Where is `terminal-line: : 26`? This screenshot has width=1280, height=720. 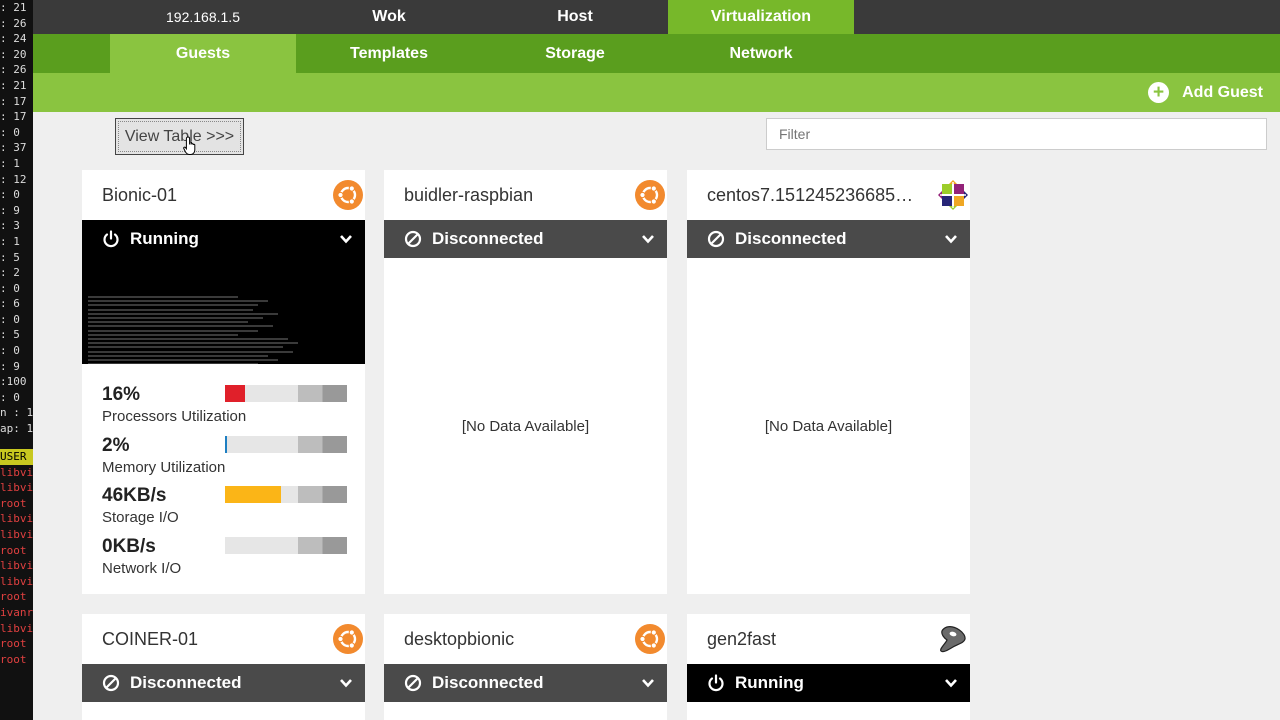
terminal-line: : 26 is located at coordinates (13, 70).